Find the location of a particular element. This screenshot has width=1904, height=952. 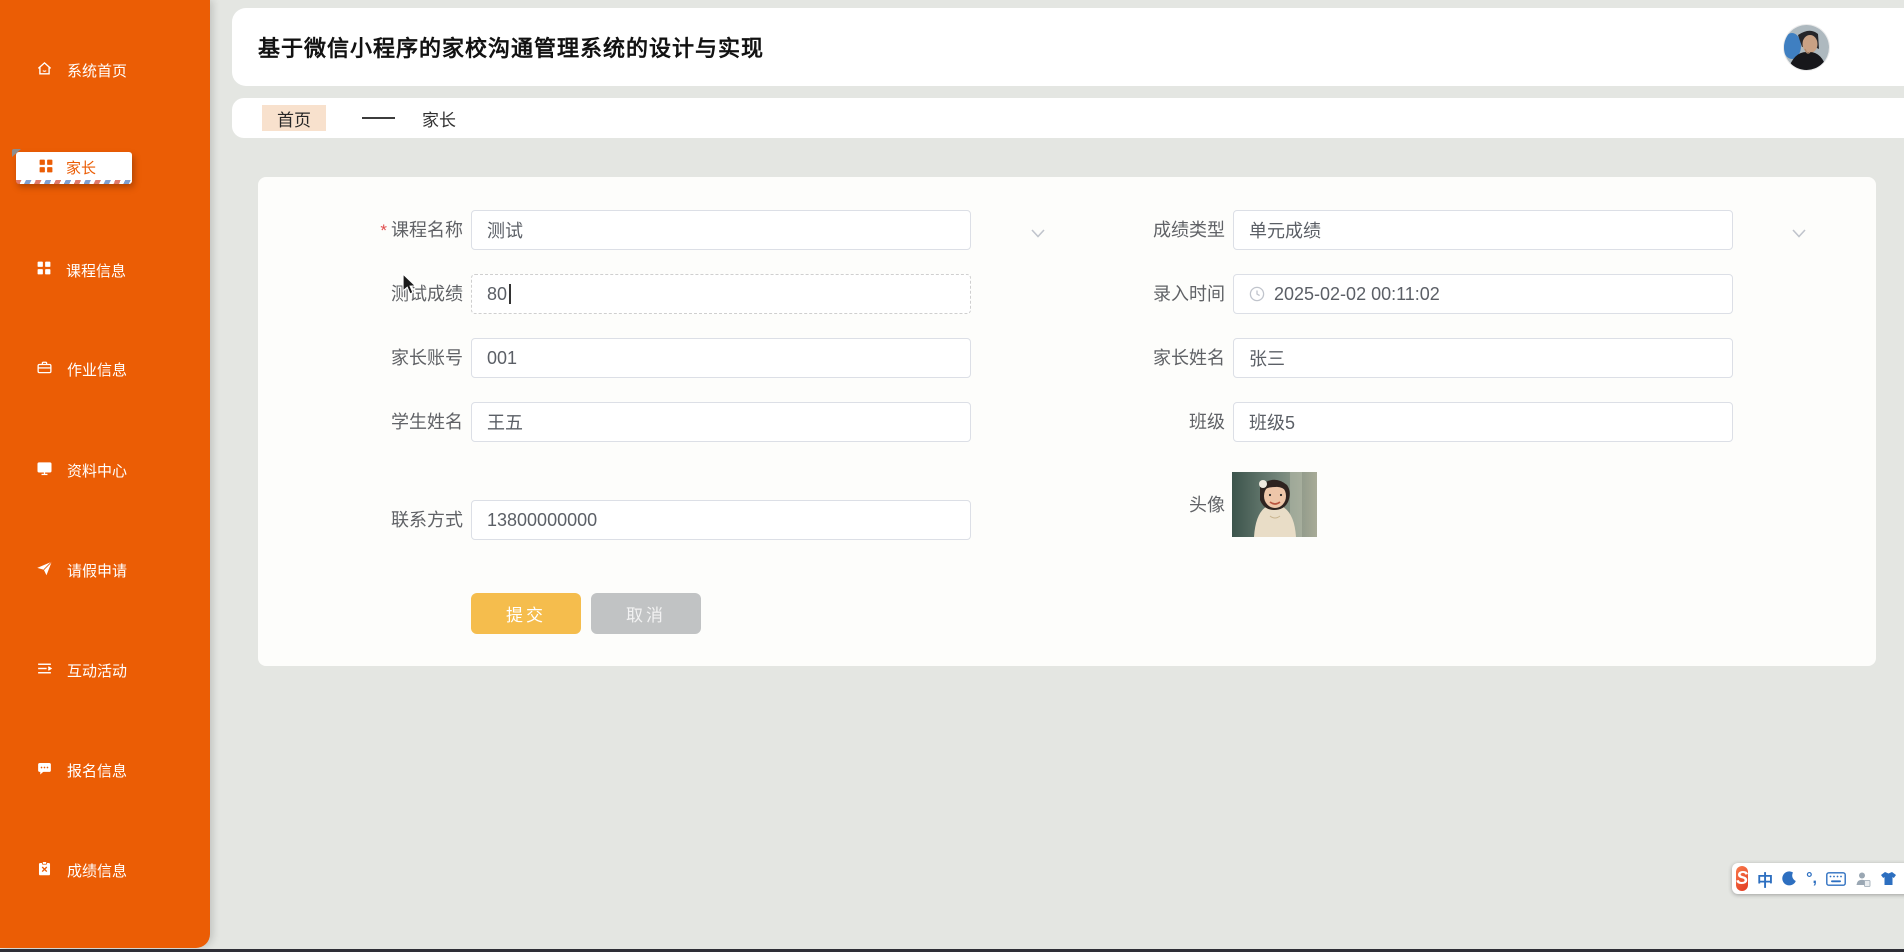

briefcase-icon is located at coordinates (44, 369).